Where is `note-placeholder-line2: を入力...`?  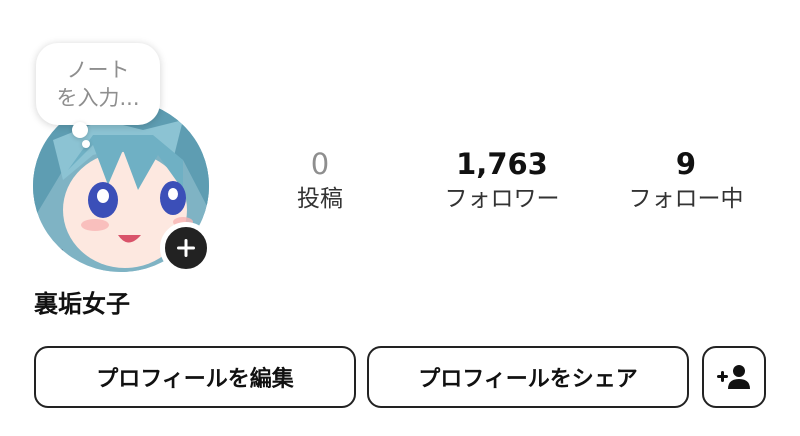 note-placeholder-line2: を入力... is located at coordinates (98, 98).